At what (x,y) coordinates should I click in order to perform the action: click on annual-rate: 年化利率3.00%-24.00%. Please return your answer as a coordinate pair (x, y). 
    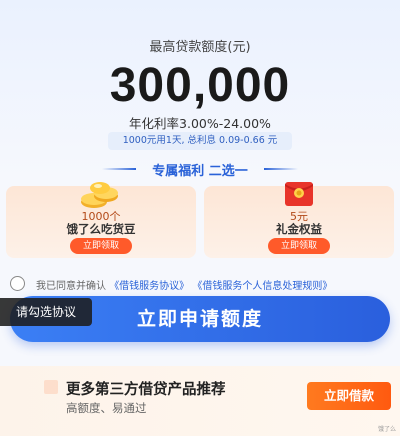
    Looking at the image, I should click on (200, 123).